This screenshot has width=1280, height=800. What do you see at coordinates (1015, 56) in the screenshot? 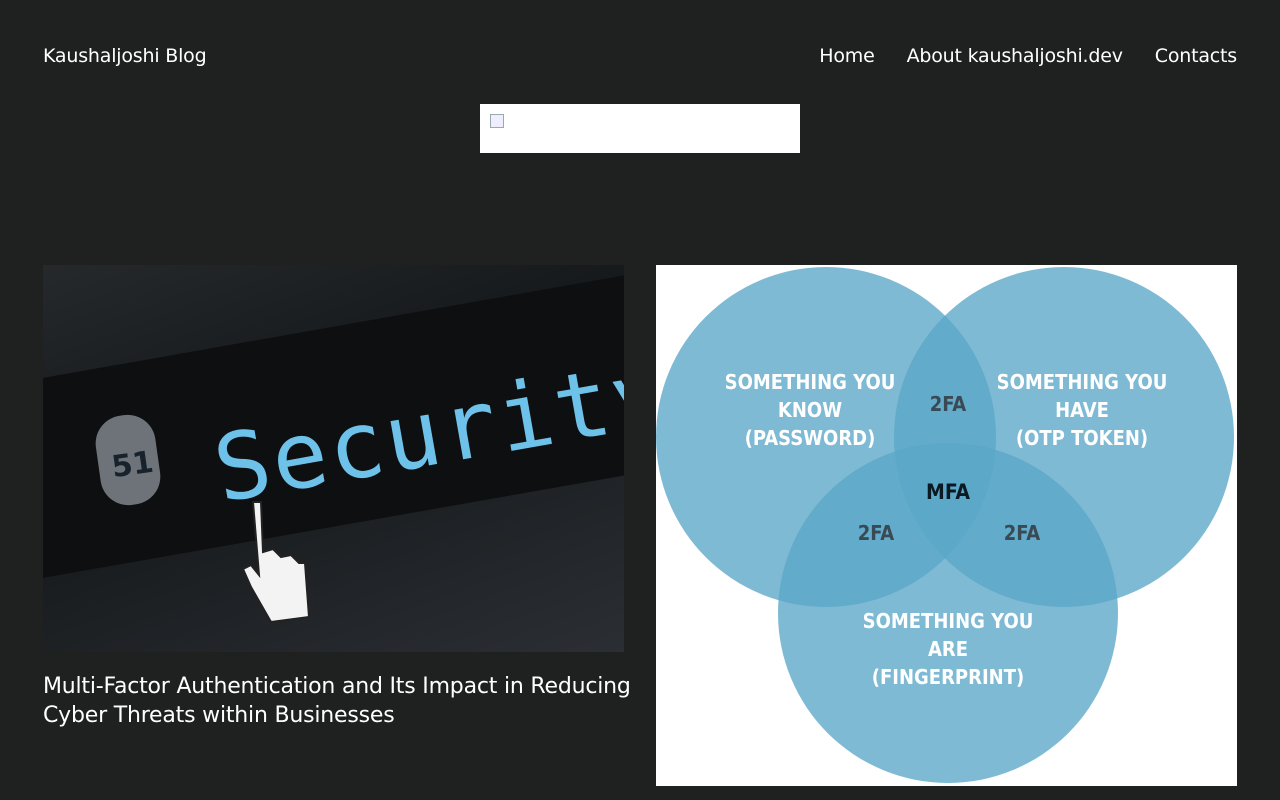
I see `nav-about: About kaushaljoshi.dev` at bounding box center [1015, 56].